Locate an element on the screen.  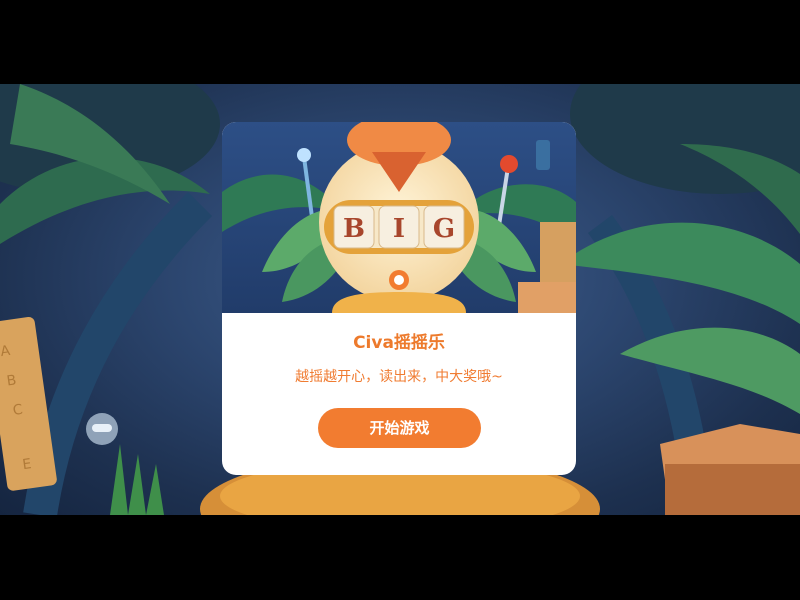
blue-lever-knob is located at coordinates (304, 155).